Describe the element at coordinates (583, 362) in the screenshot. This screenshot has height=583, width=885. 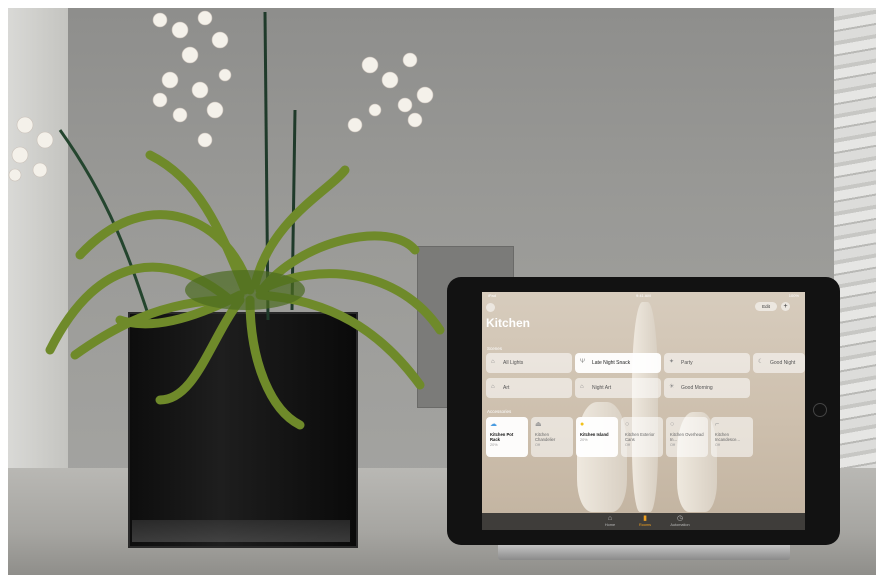
I see `utensils-icon: Ψ` at that location.